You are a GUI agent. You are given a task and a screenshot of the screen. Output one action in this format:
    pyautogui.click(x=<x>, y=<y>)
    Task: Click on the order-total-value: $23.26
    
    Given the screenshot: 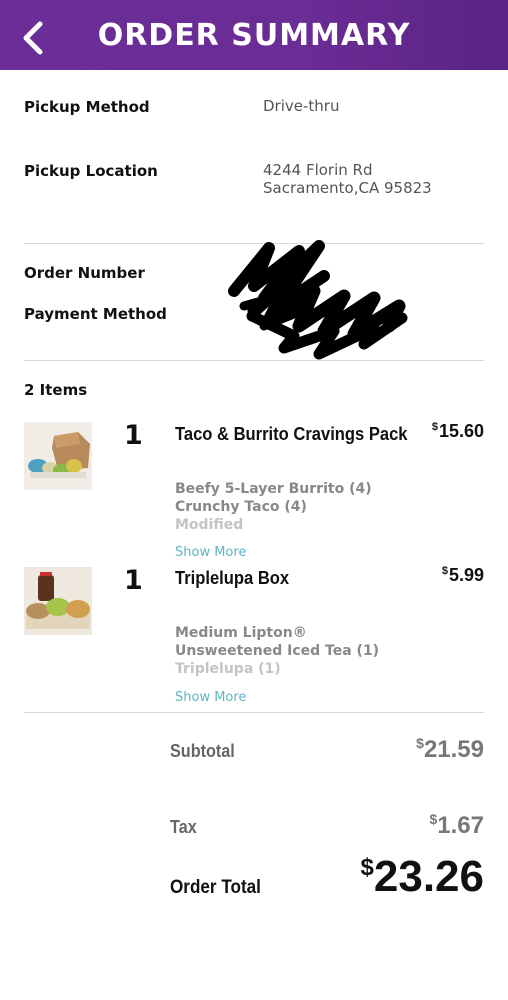 What is the action you would take?
    pyautogui.click(x=422, y=876)
    